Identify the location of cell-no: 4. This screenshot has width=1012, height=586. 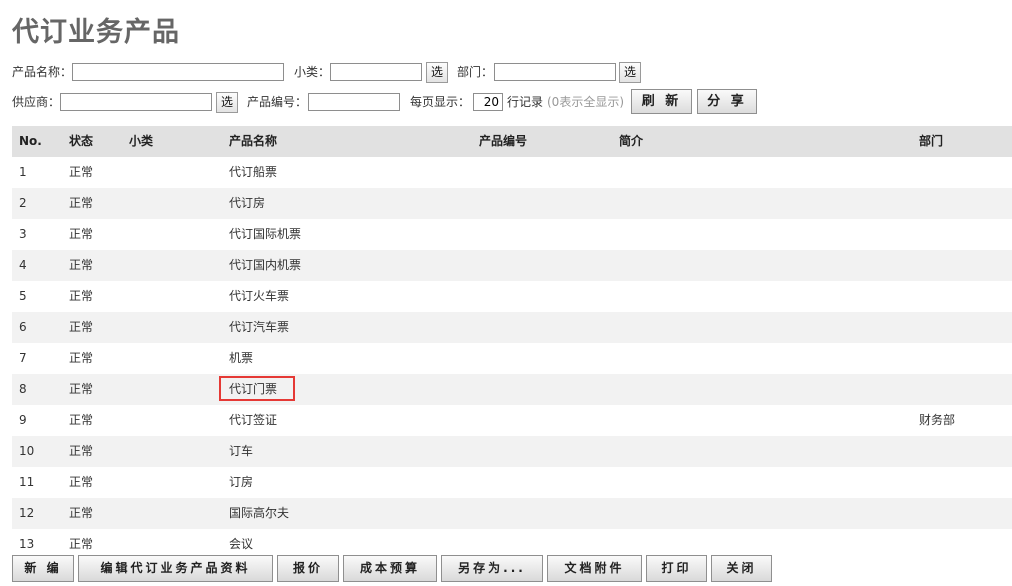
(23, 265).